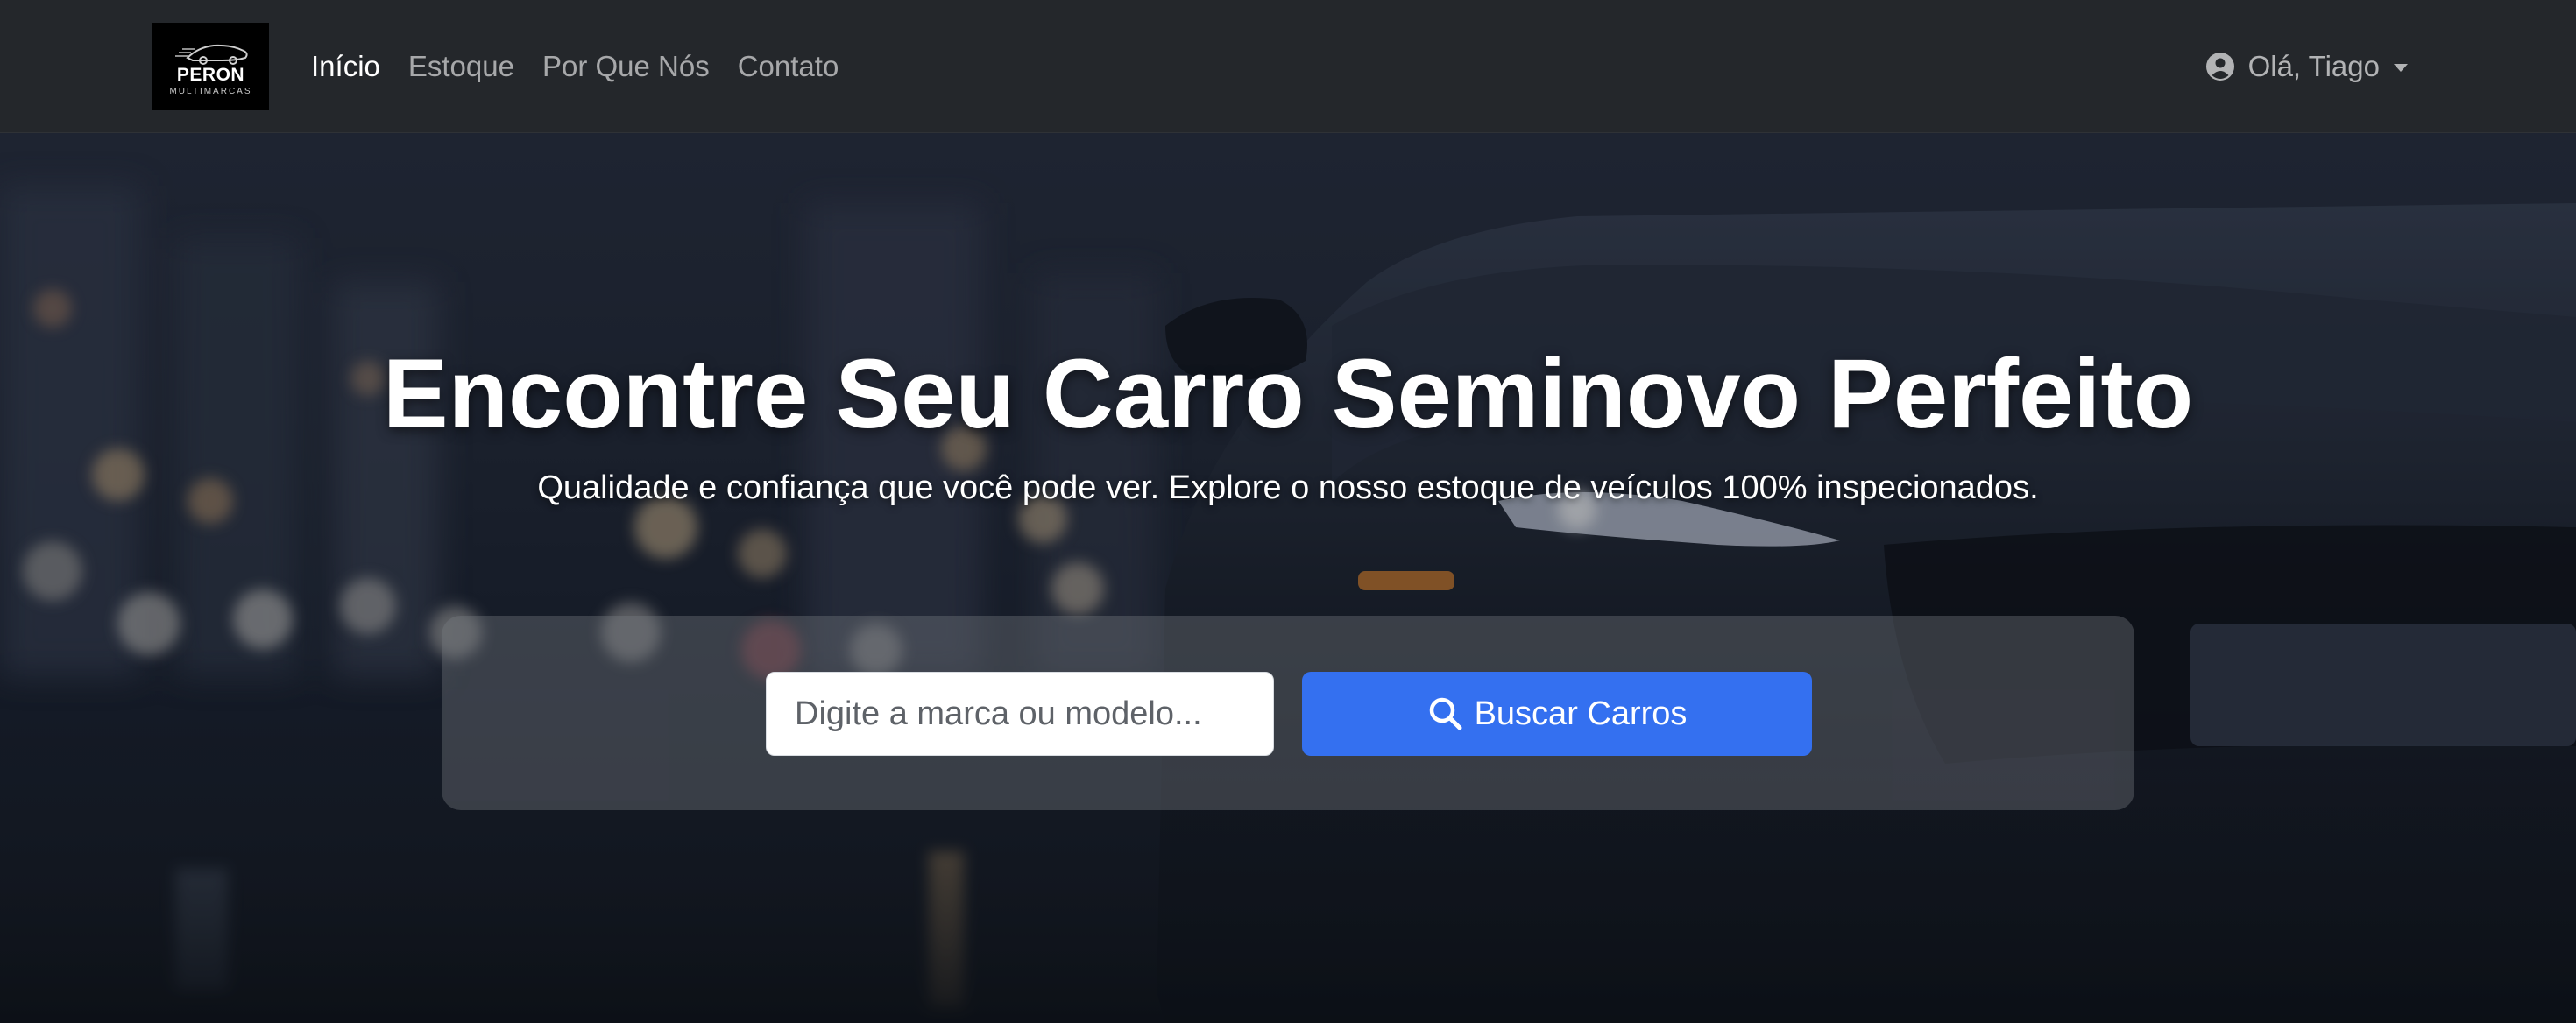 Image resolution: width=2576 pixels, height=1023 pixels. Describe the element at coordinates (461, 67) in the screenshot. I see `nav-item-estoque: Estoque` at that location.